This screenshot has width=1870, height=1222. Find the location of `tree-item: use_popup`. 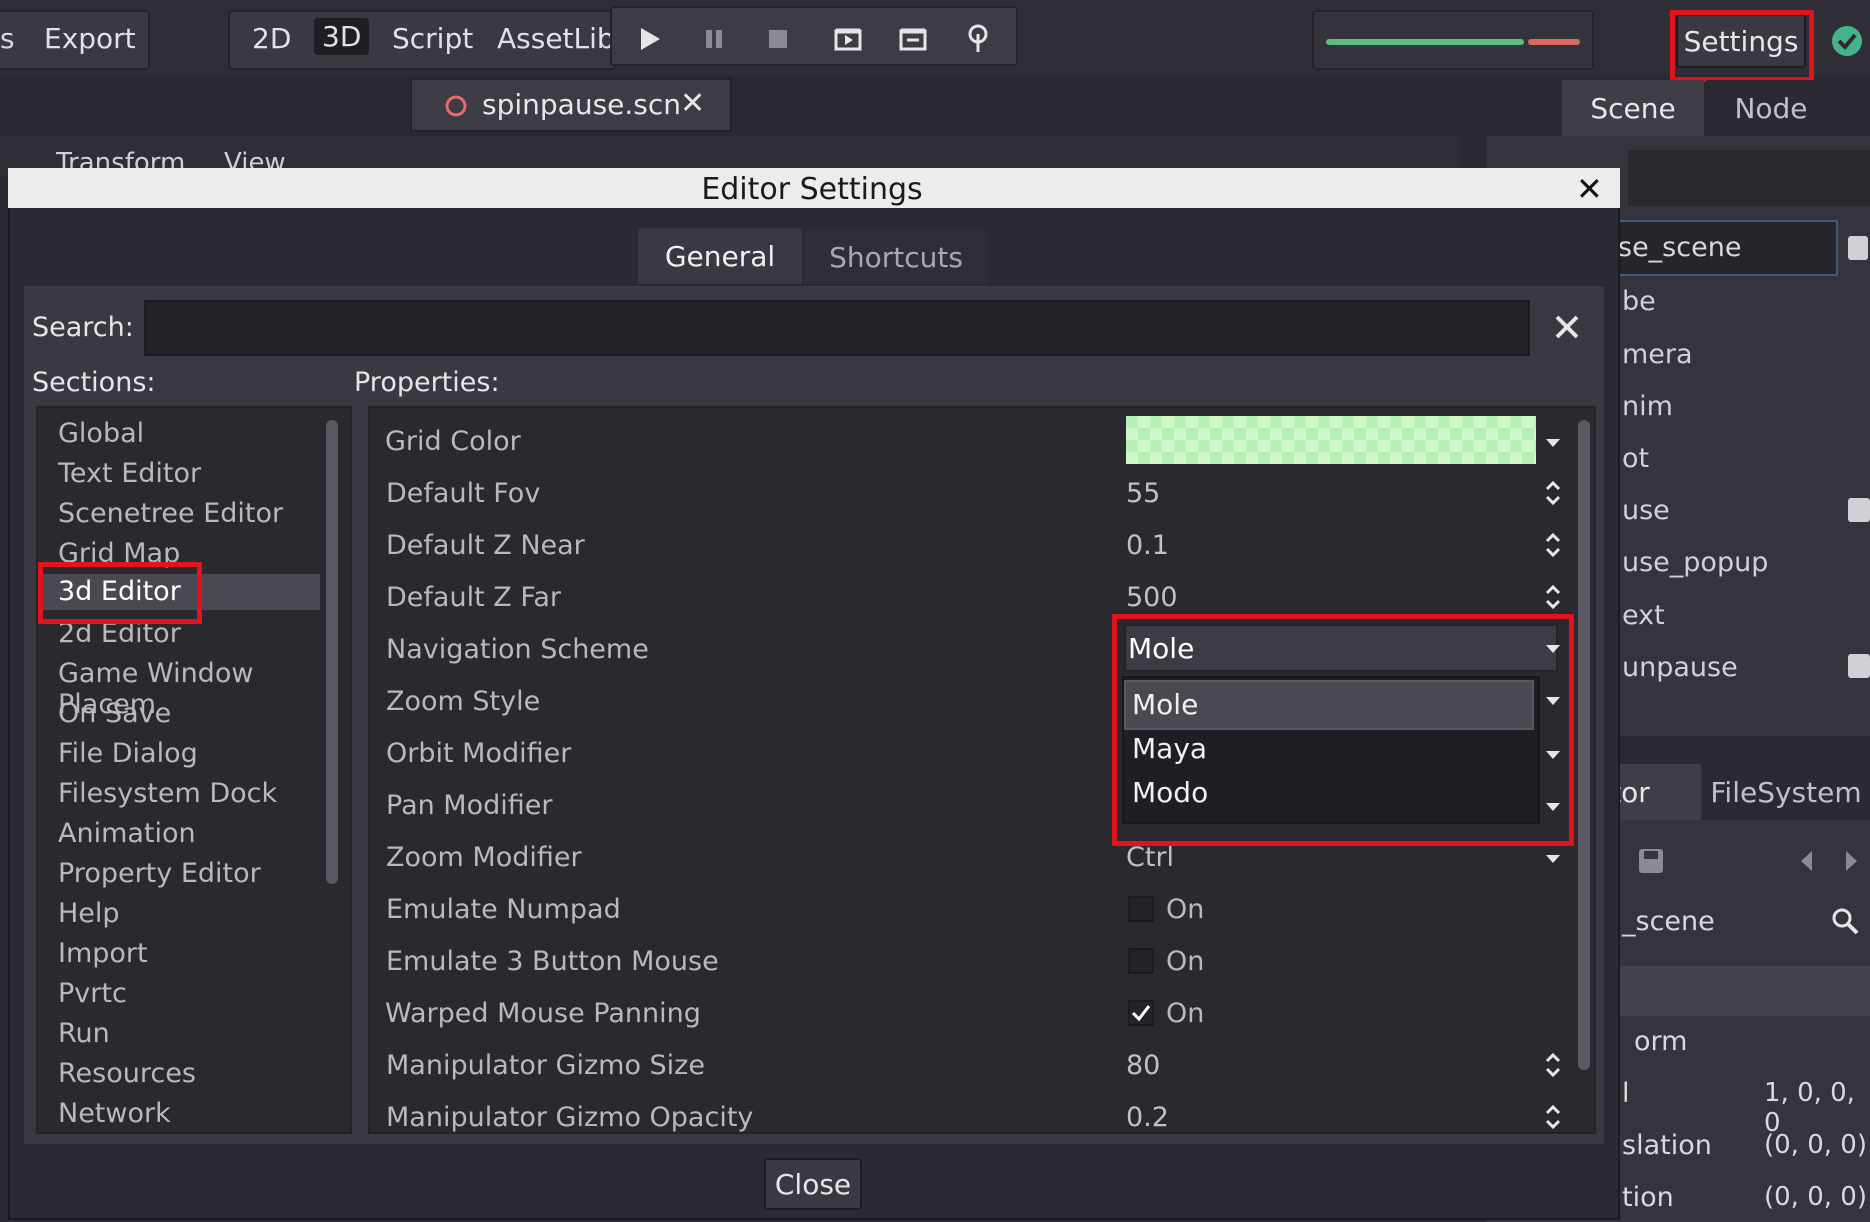

tree-item: use_popup is located at coordinates (1695, 562).